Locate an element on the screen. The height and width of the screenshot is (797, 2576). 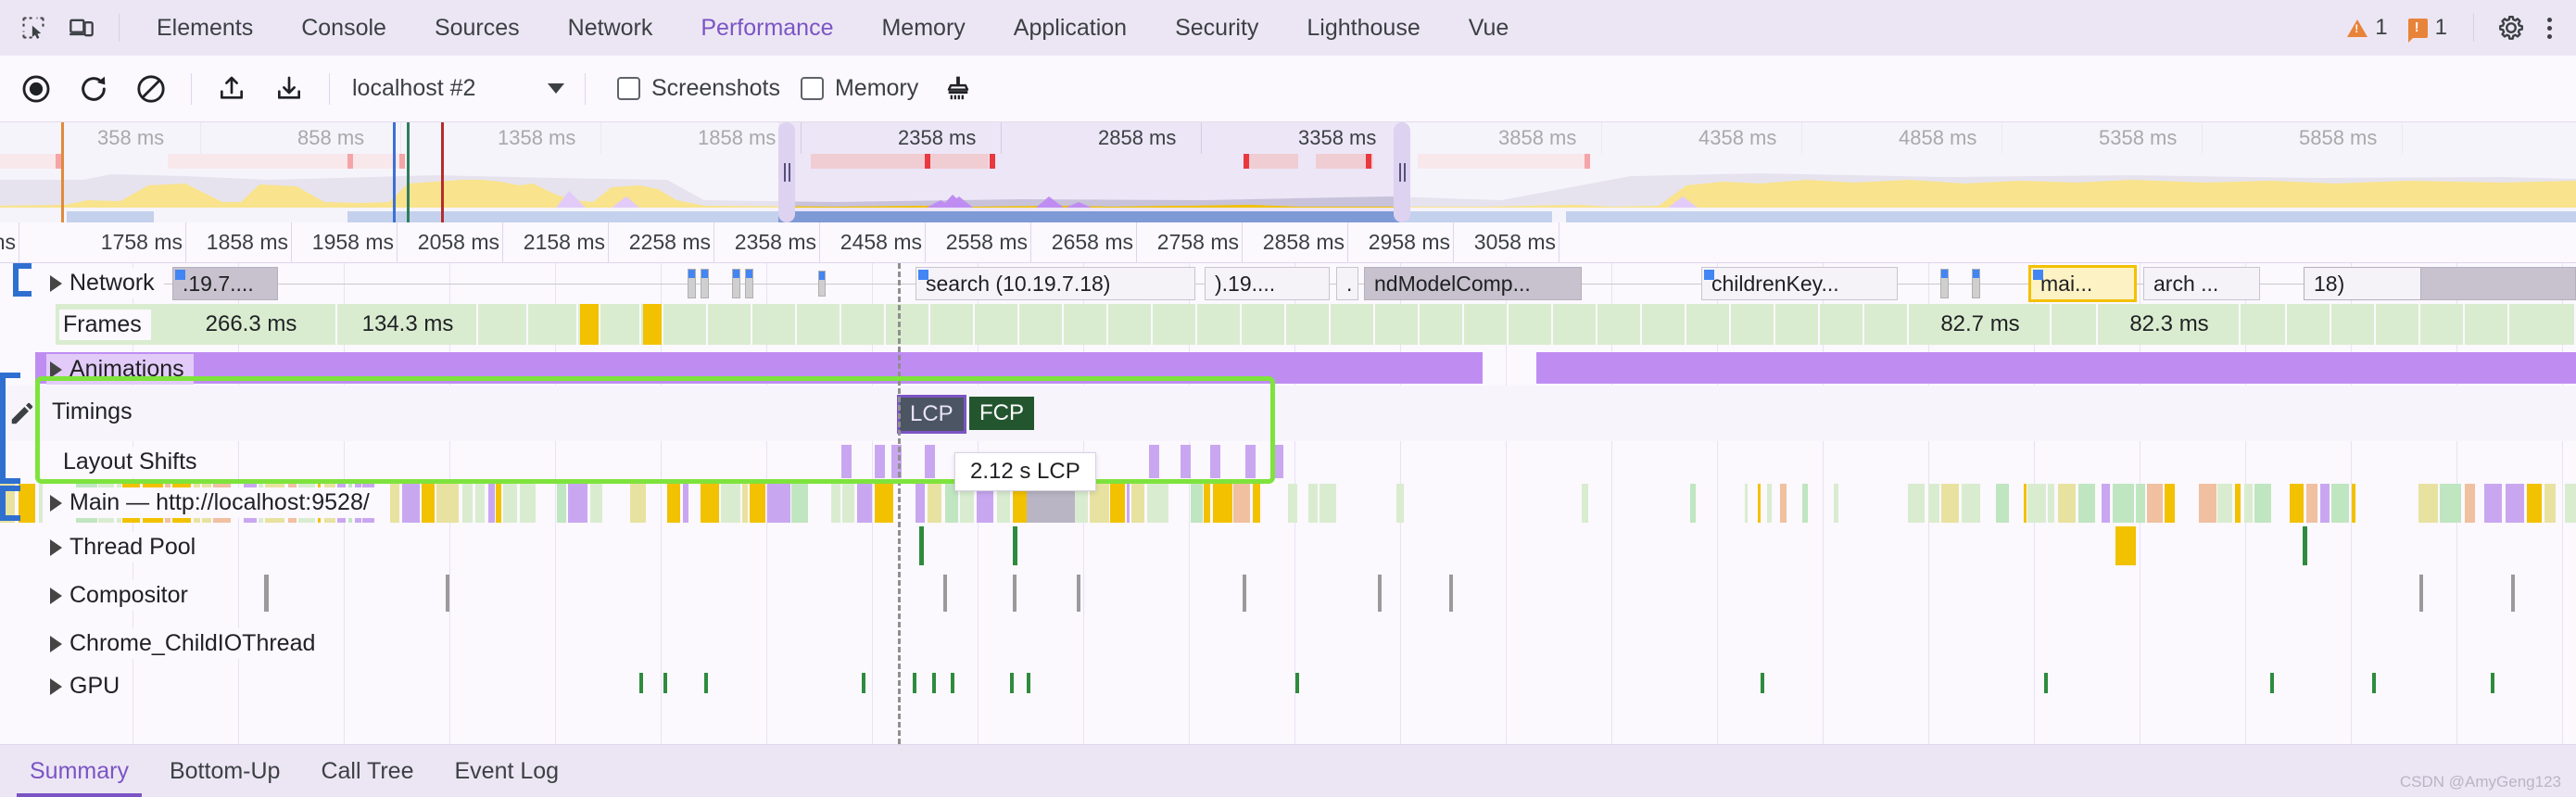
track-compositor-title: Compositor is located at coordinates (122, 595).